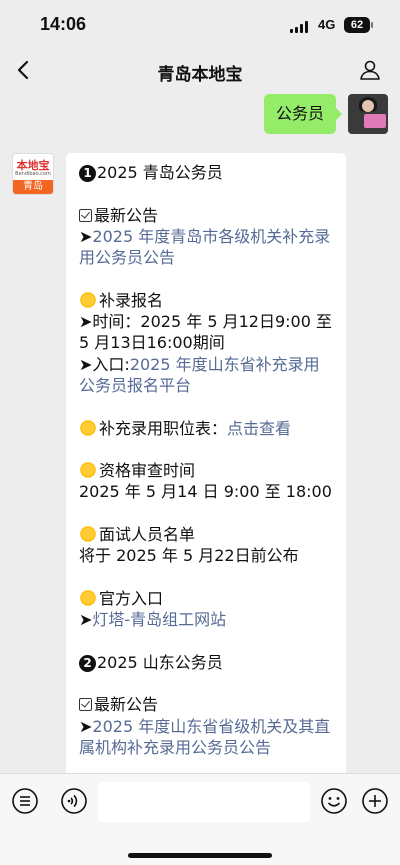  Describe the element at coordinates (334, 801) in the screenshot. I see `emoji-icon` at that location.